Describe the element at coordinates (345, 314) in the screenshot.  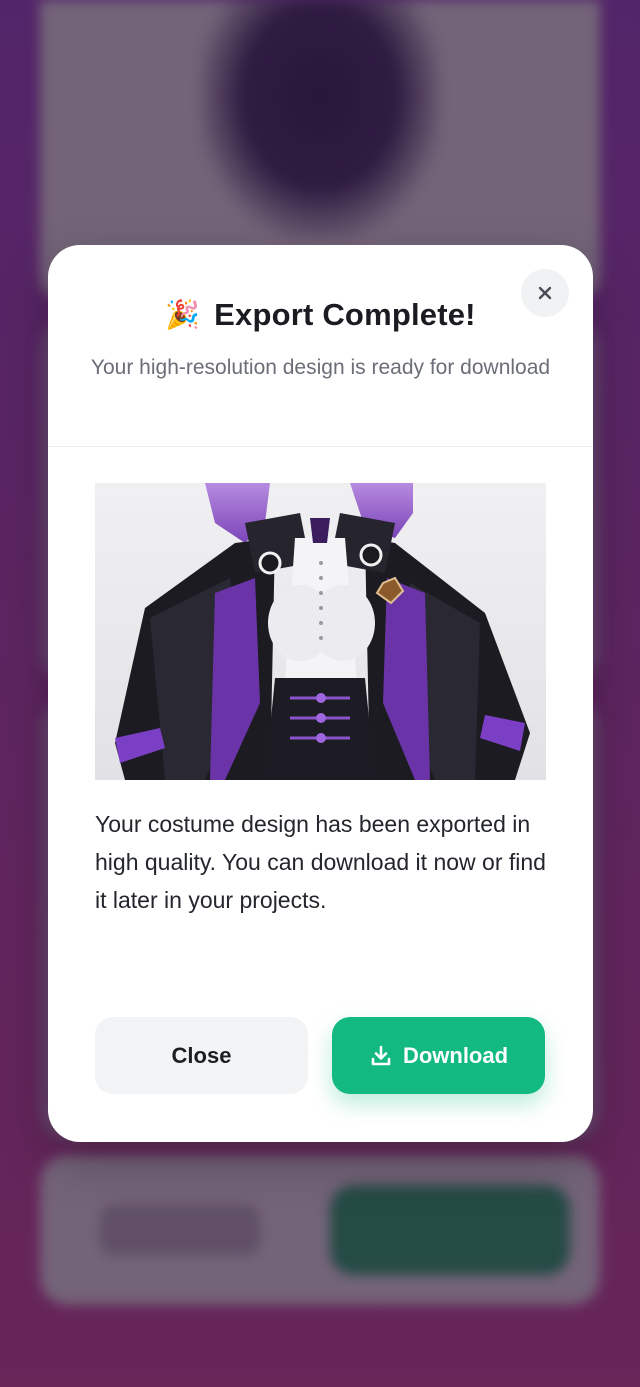
I see `modal-title: Export Complete!` at that location.